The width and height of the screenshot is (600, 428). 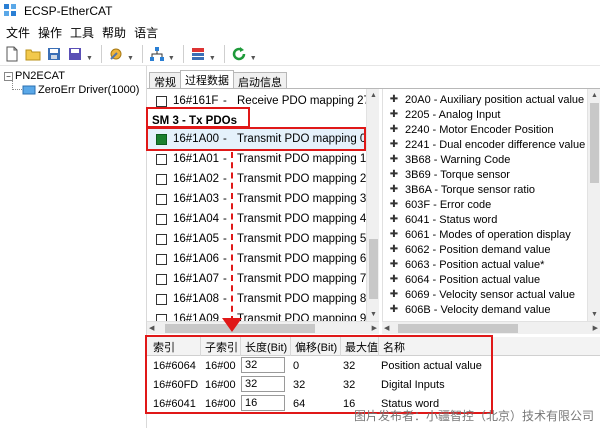 What do you see at coordinates (207, 79) in the screenshot?
I see `tab-process-data: 过程数据` at bounding box center [207, 79].